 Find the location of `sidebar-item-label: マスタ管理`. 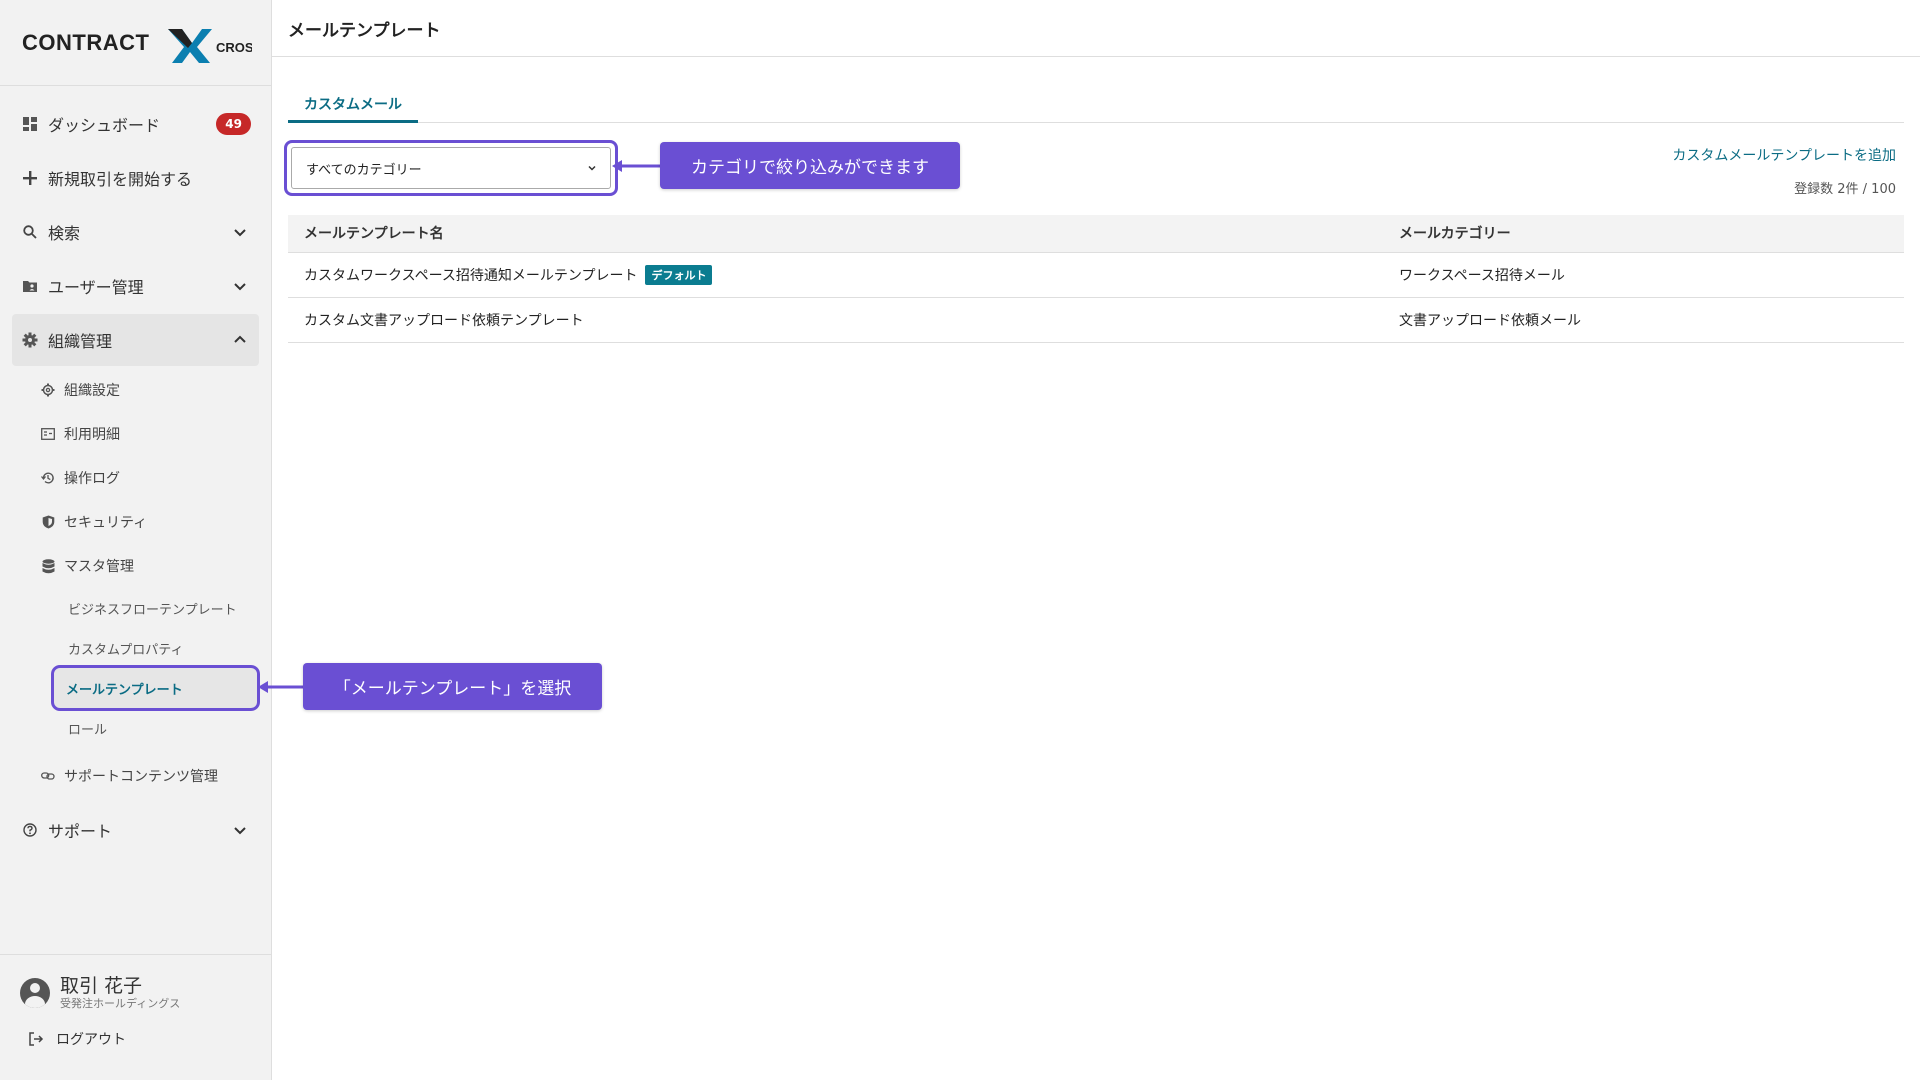

sidebar-item-label: マスタ管理 is located at coordinates (99, 567).